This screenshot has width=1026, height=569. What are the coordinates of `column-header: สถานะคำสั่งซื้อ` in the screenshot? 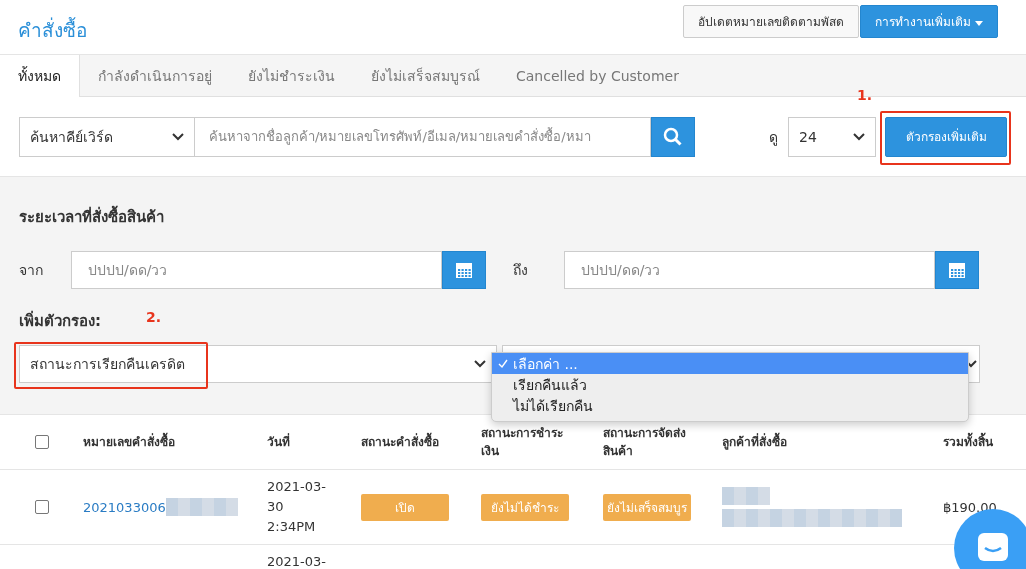 It's located at (404, 442).